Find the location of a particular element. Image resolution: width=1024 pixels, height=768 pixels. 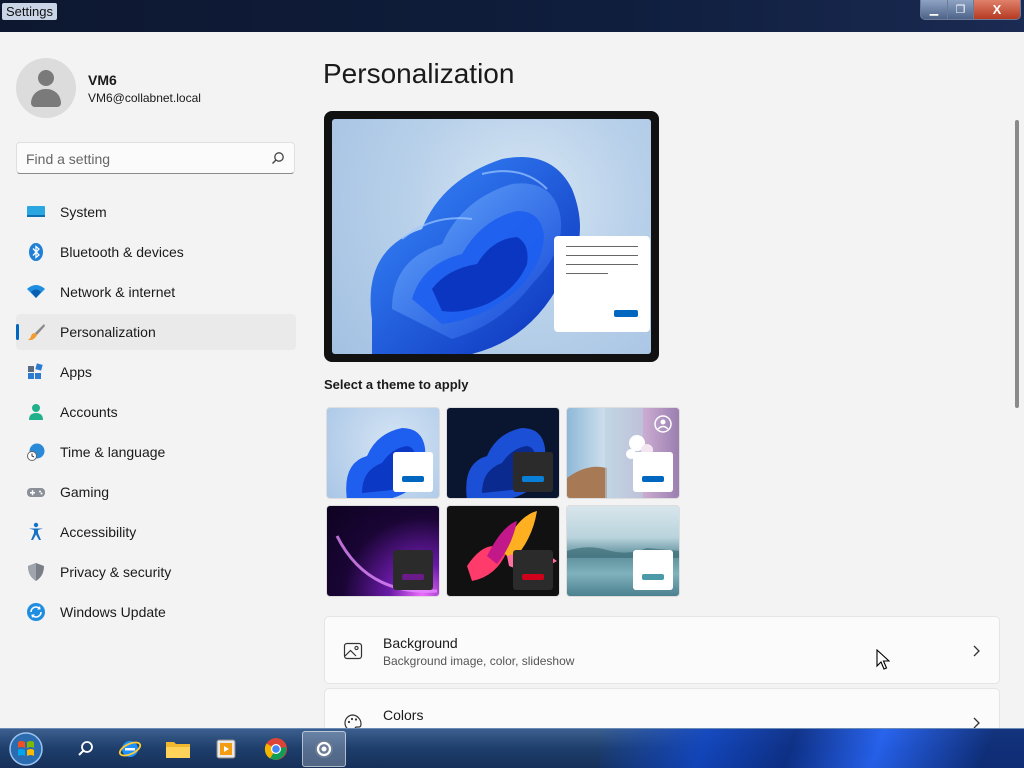

search-input is located at coordinates (141, 159).